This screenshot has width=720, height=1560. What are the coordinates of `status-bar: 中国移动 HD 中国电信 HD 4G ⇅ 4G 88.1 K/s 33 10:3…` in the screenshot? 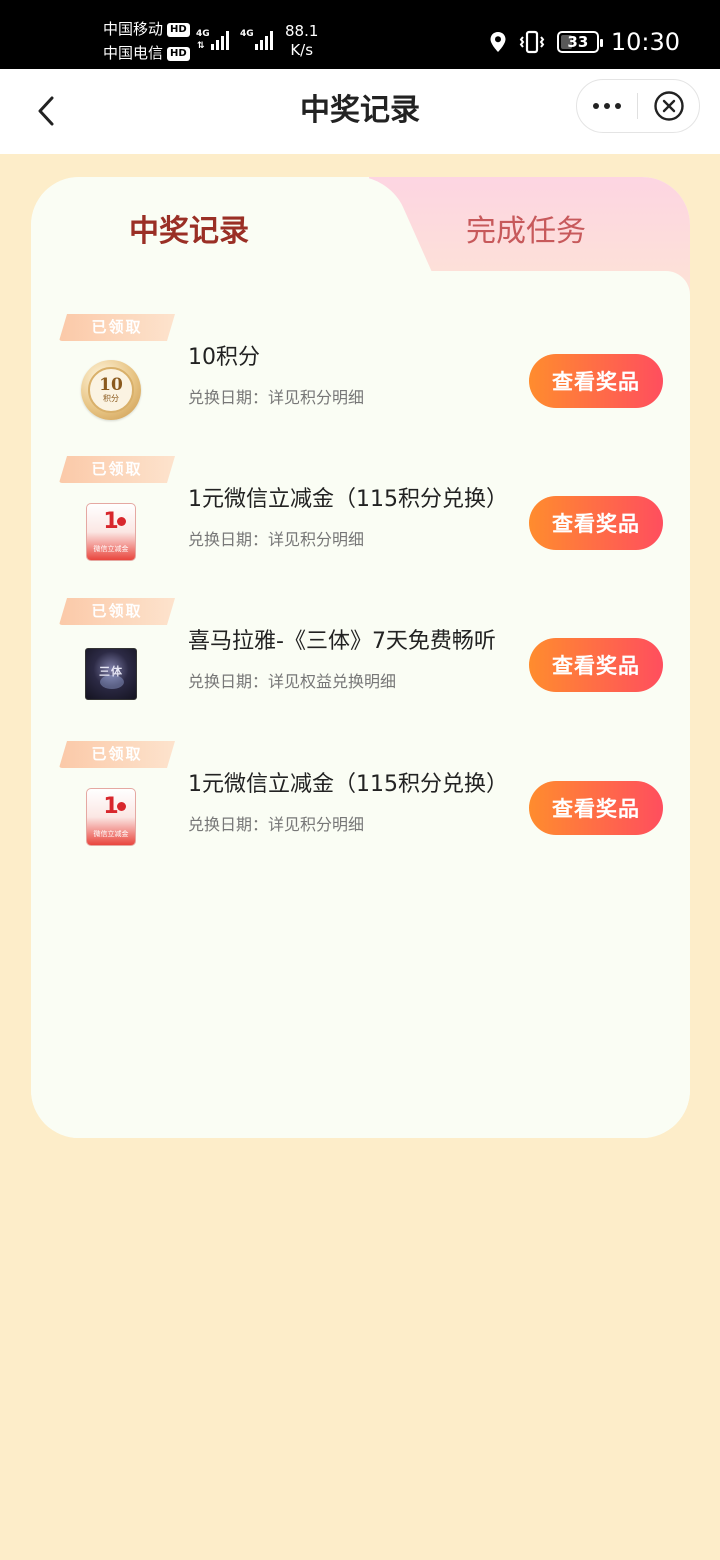 It's located at (360, 34).